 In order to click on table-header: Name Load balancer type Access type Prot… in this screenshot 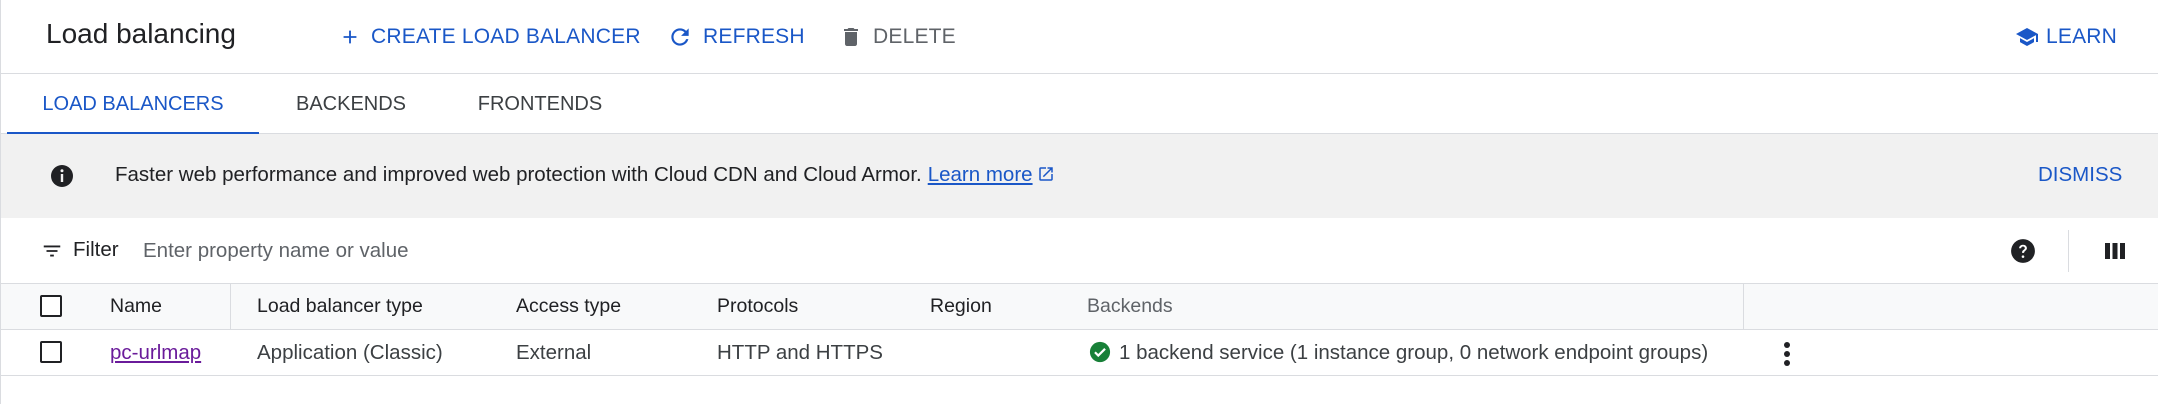, I will do `click(1079, 307)`.